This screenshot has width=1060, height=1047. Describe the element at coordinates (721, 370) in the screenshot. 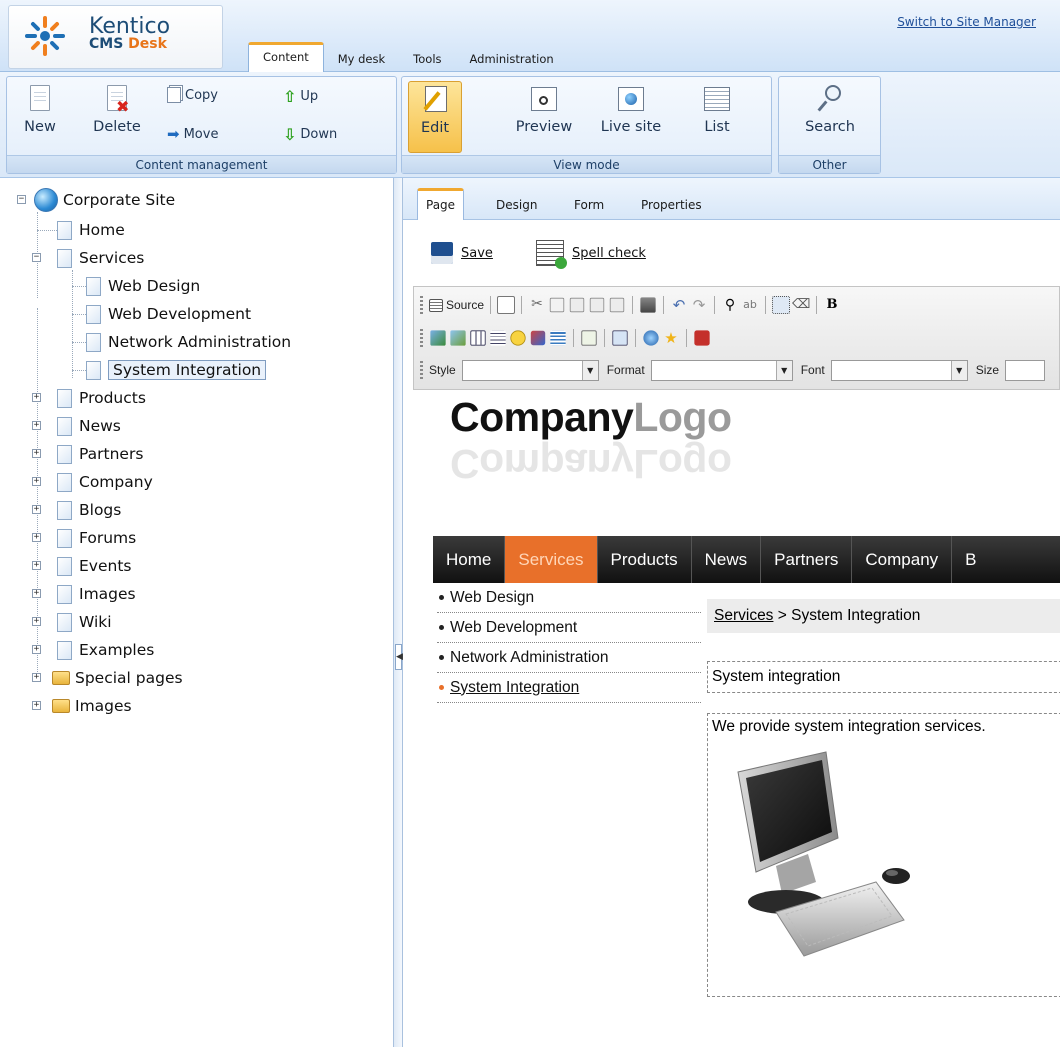

I see `format-select: ▼` at that location.